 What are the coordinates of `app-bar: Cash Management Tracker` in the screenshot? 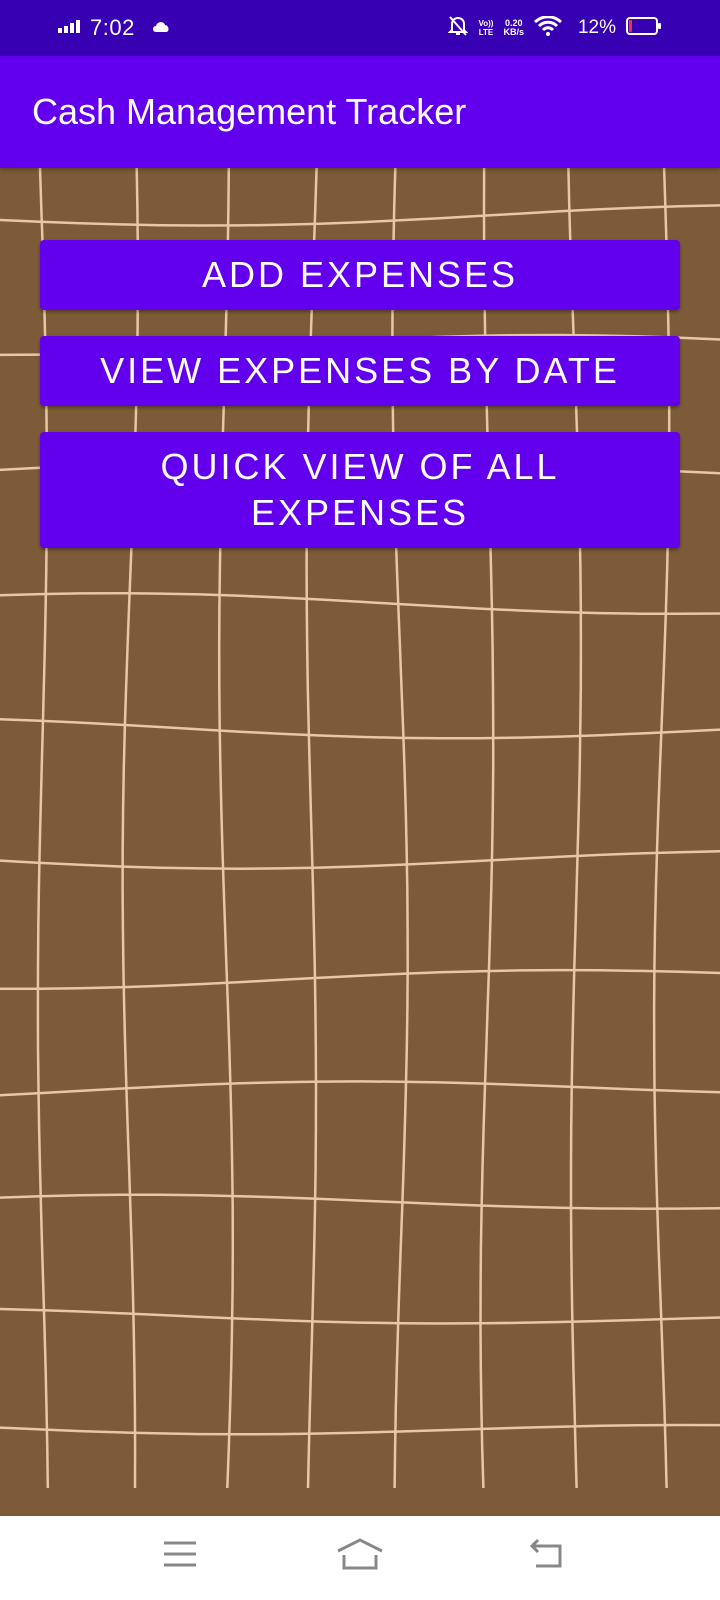 It's located at (360, 112).